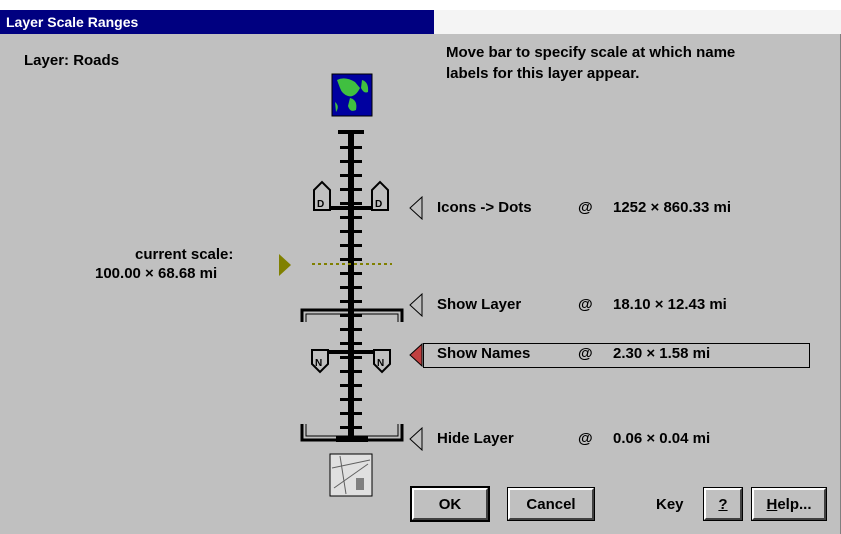 This screenshot has width=841, height=534. Describe the element at coordinates (475, 438) in the screenshot. I see `row-label-hide-layer: Hide Layer` at that location.